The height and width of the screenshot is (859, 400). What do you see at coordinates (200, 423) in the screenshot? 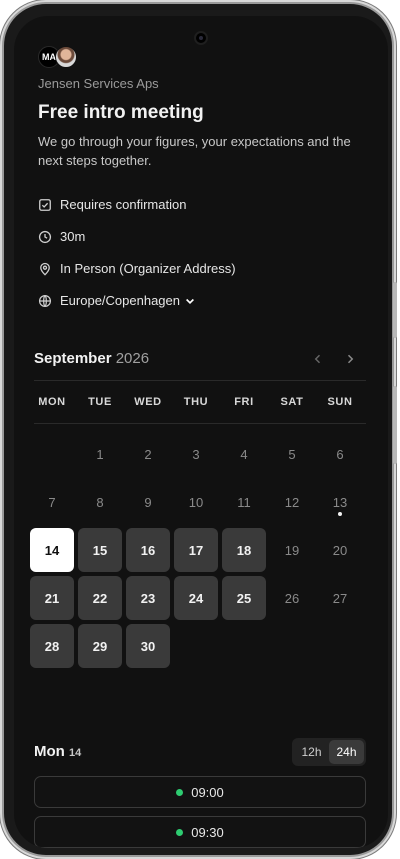
I see `calendar-divider-bottom` at bounding box center [200, 423].